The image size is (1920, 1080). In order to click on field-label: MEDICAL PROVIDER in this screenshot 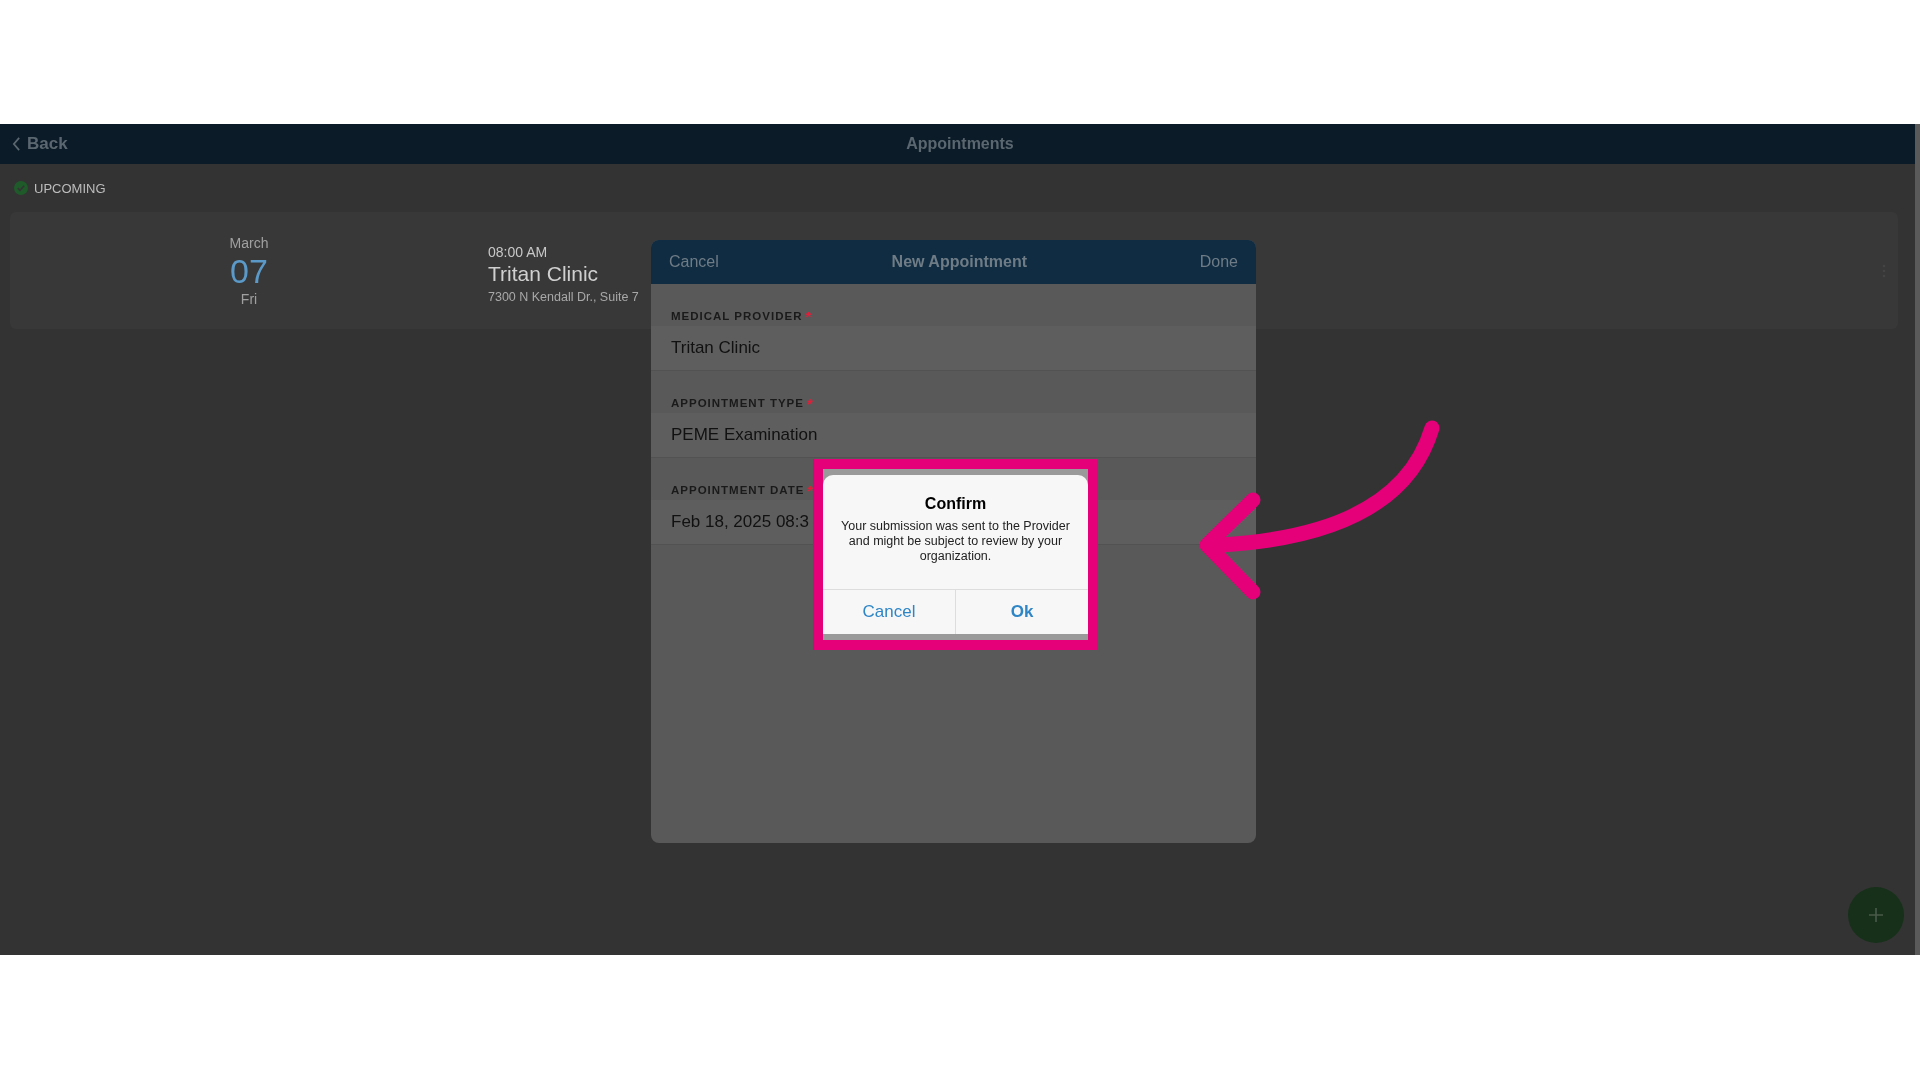, I will do `click(737, 315)`.